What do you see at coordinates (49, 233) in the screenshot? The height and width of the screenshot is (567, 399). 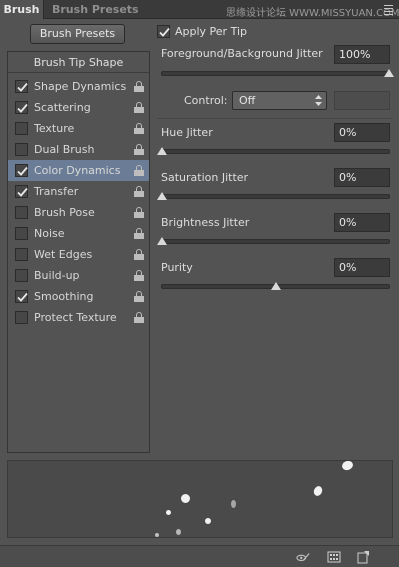 I see `list-item-label: Noise` at bounding box center [49, 233].